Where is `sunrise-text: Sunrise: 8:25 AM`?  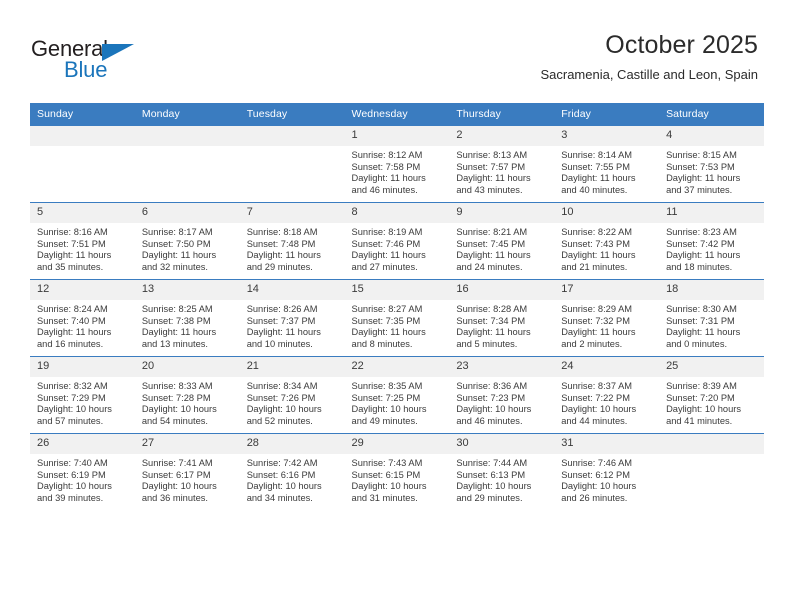
sunrise-text: Sunrise: 8:25 AM is located at coordinates (177, 309).